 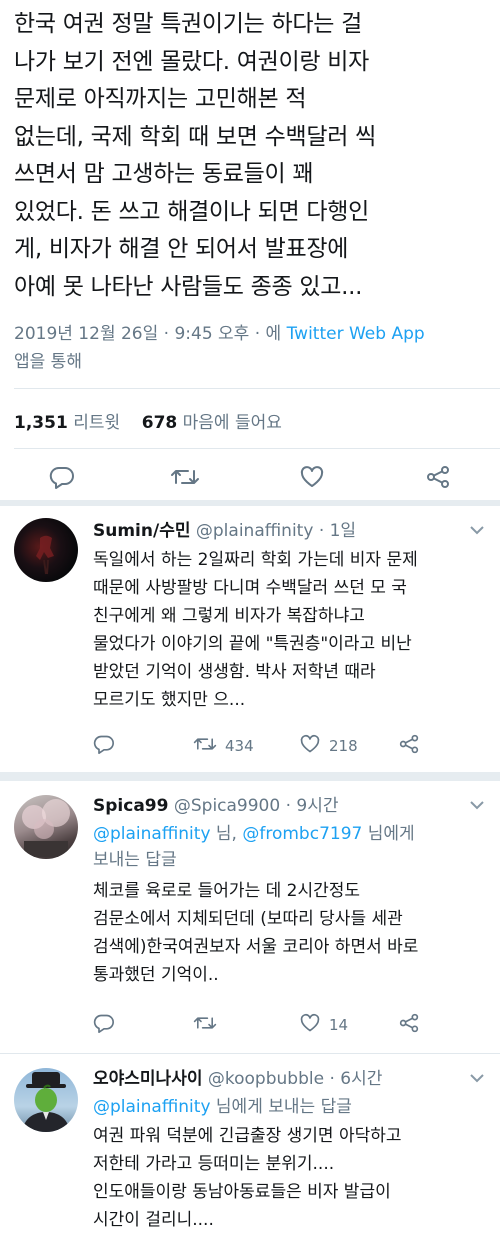 What do you see at coordinates (227, 891) in the screenshot?
I see `reply-line: 체코를 육로로 들어가는 데 2시간정도` at bounding box center [227, 891].